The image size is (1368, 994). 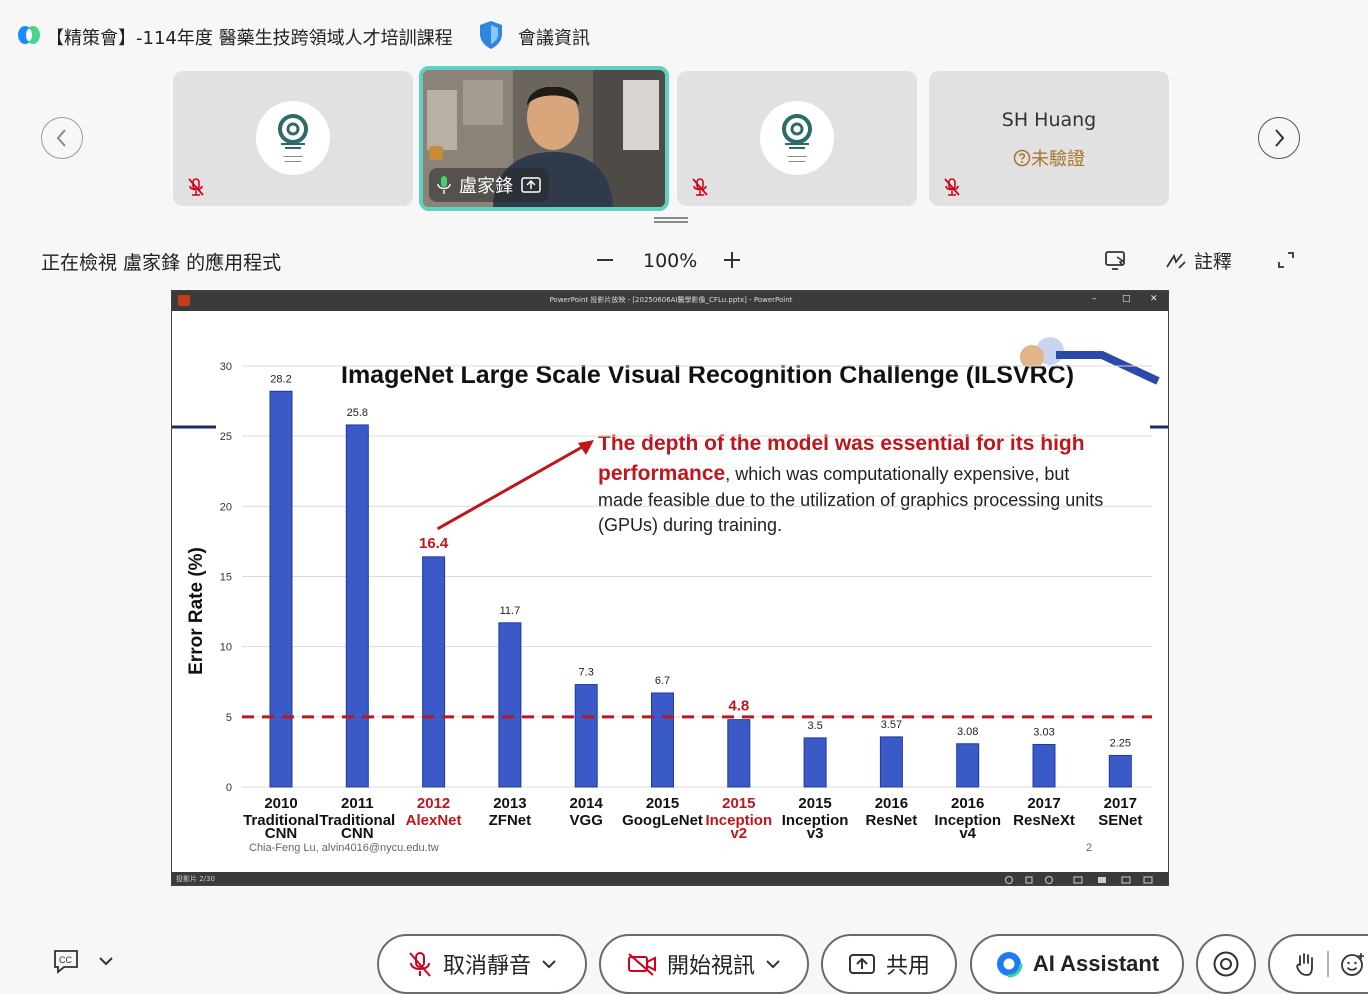 What do you see at coordinates (509, 803) in the screenshot?
I see `x-tick-year: 2013` at bounding box center [509, 803].